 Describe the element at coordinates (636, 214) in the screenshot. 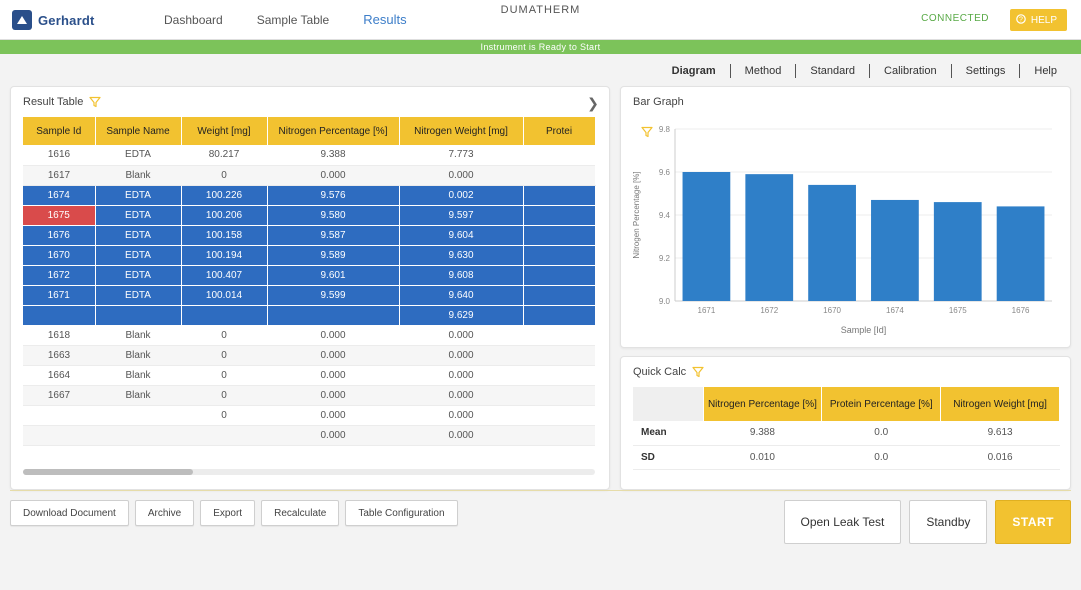

I see `y-axis-label: Nitrogen Percentage [%]` at that location.